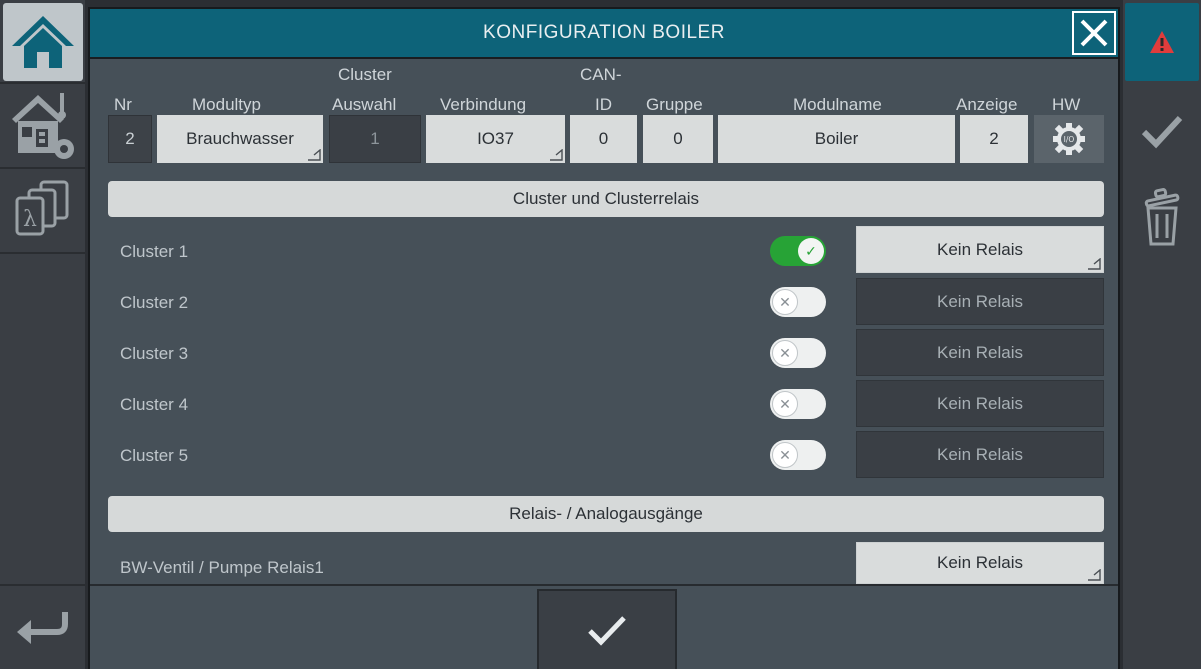  I want to click on back-arrow-icon, so click(42, 628).